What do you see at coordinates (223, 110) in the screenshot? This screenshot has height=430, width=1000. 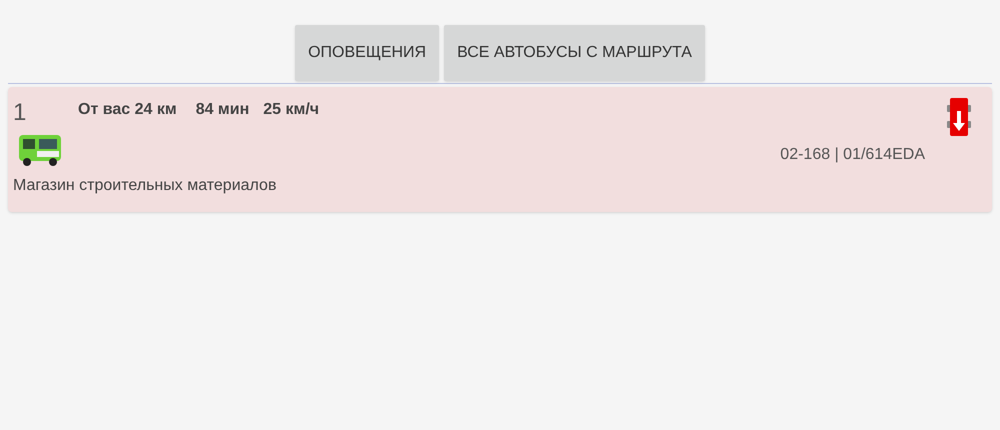 I see `time-text: 84 мин` at bounding box center [223, 110].